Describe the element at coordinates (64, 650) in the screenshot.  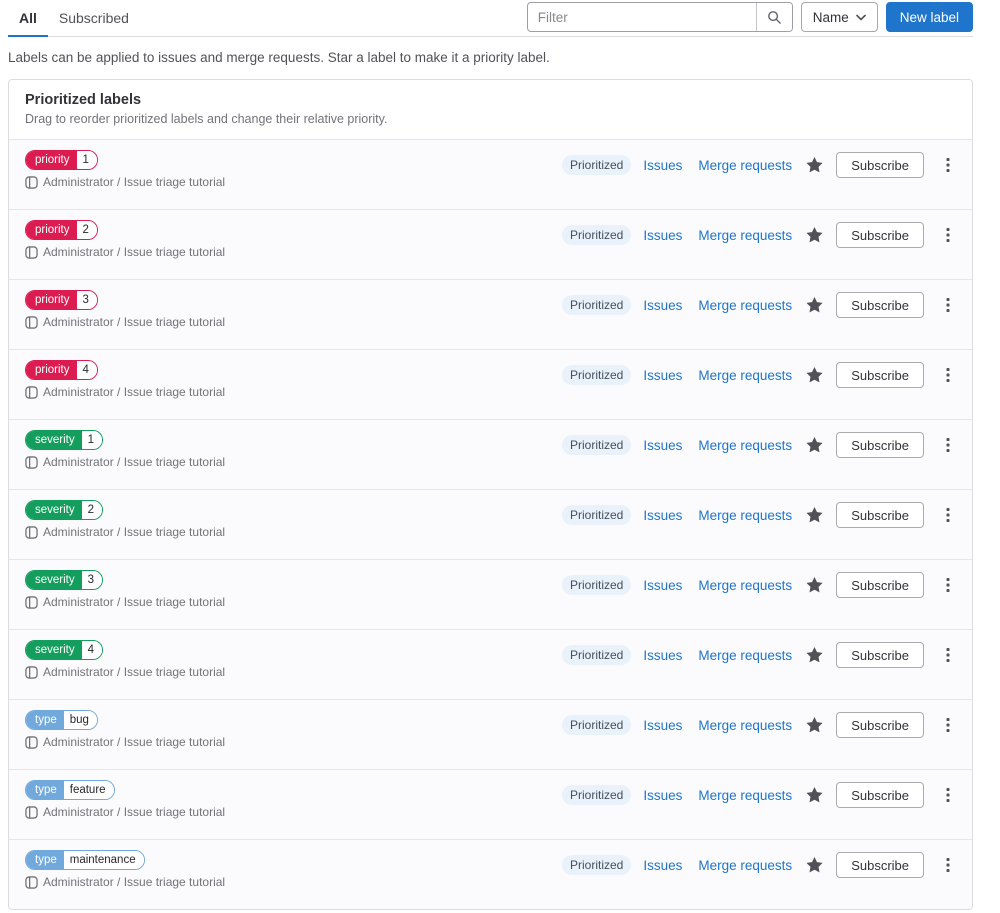
I see `scoped-label-badge: severity 4` at that location.